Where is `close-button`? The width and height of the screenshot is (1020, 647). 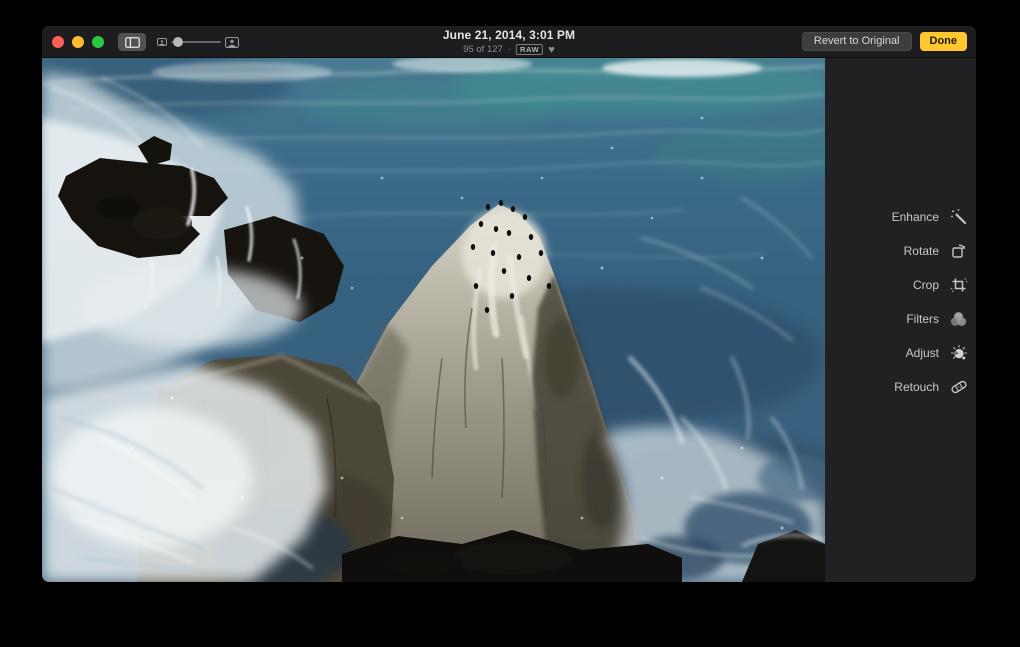 close-button is located at coordinates (58, 42).